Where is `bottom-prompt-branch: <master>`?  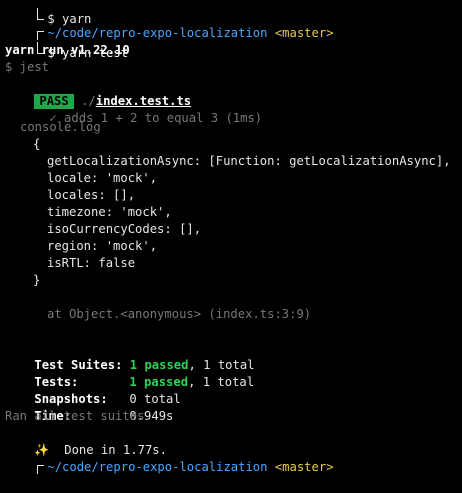 bottom-prompt-branch: <master> is located at coordinates (304, 467).